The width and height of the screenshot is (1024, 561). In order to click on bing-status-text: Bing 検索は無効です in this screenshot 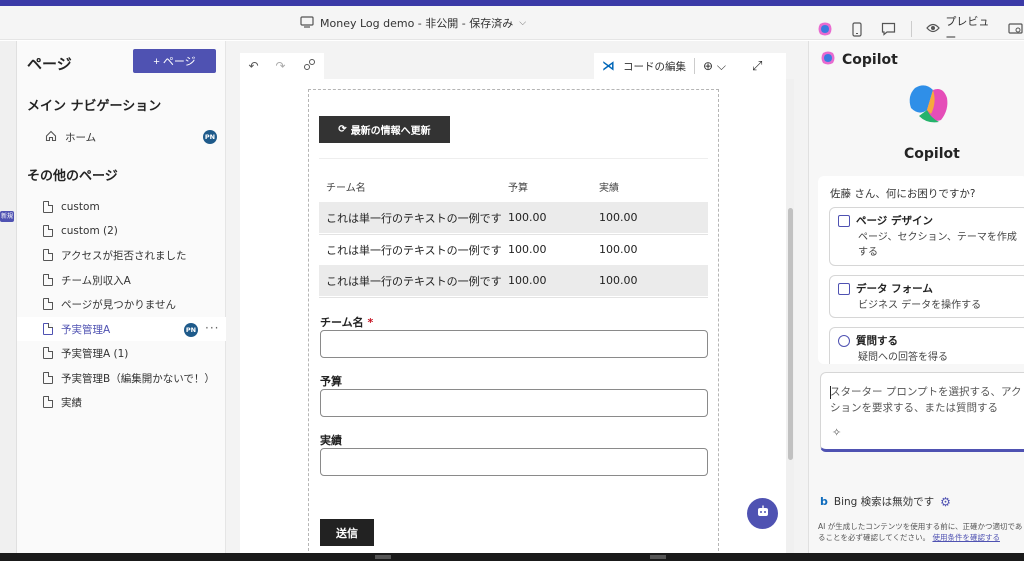, I will do `click(884, 502)`.